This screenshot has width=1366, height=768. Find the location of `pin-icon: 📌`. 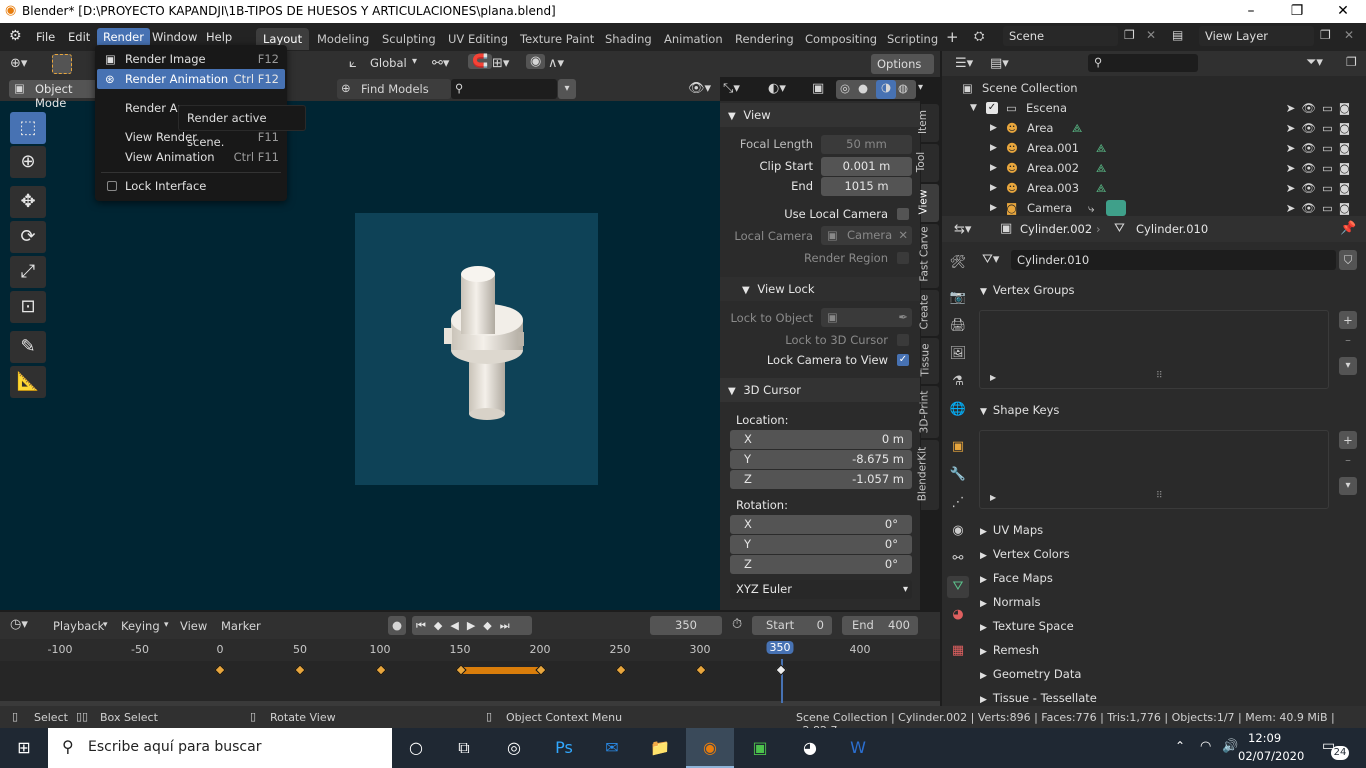

pin-icon: 📌 is located at coordinates (1348, 228).